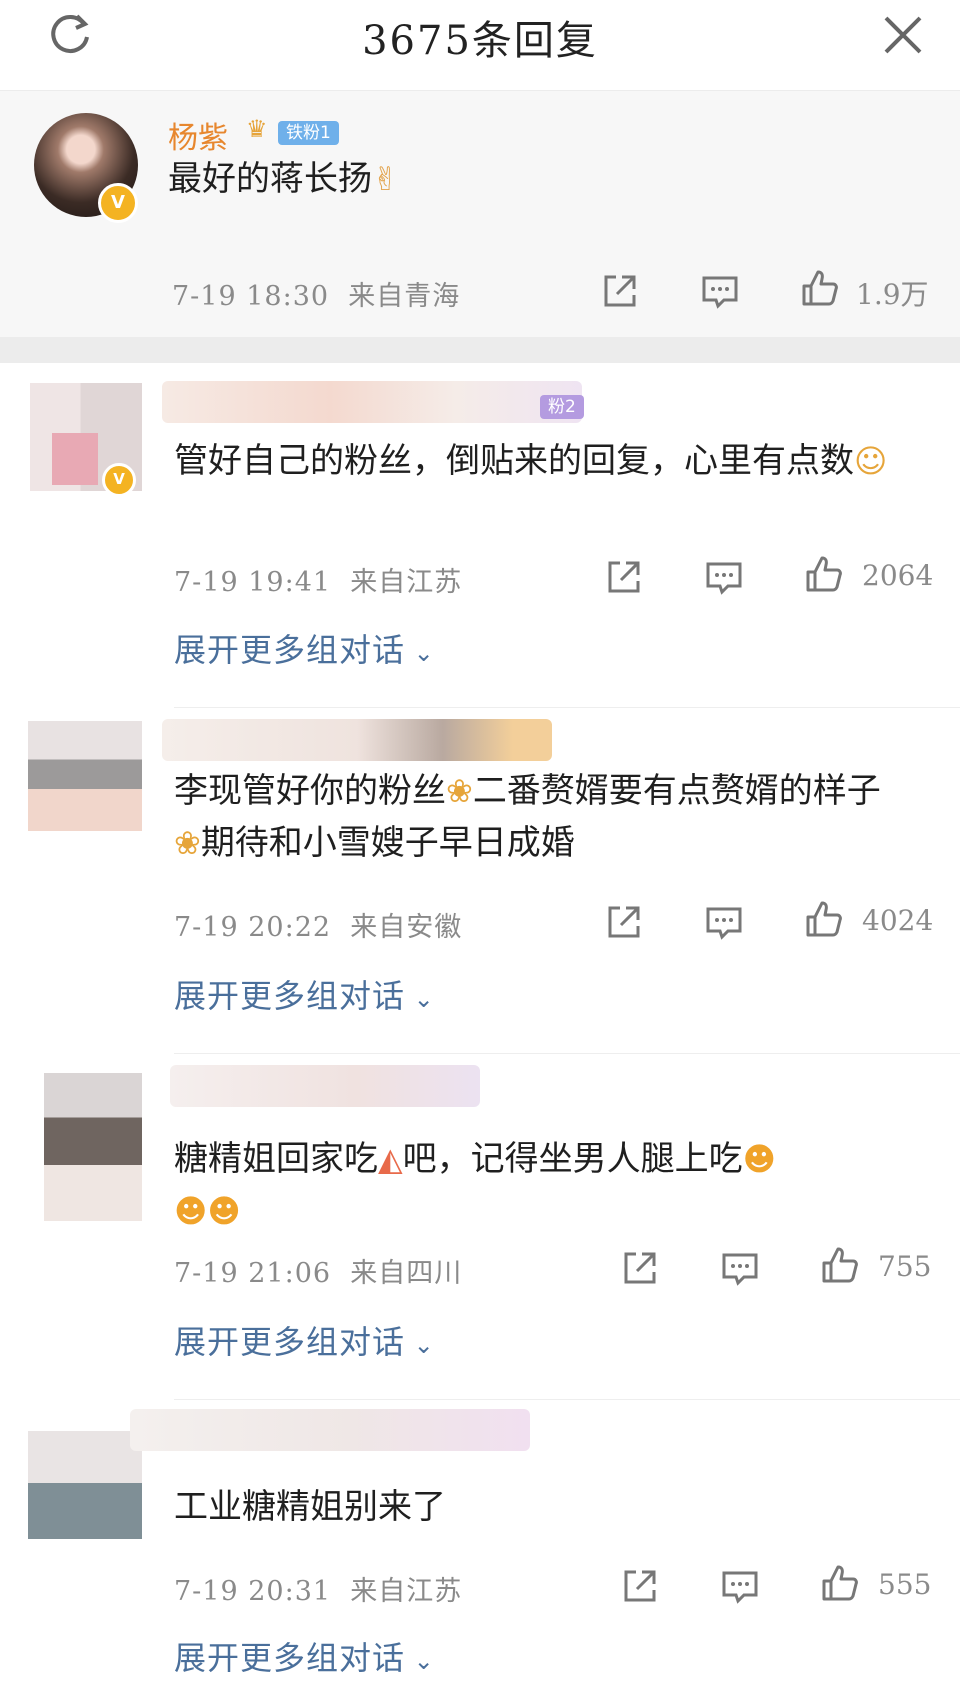  Describe the element at coordinates (898, 575) in the screenshot. I see `like-count: 2064` at that location.